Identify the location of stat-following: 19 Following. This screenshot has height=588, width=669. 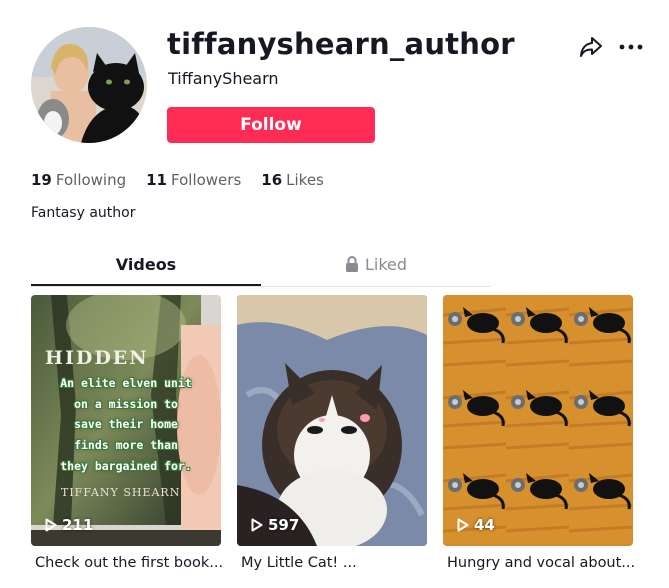
(78, 180).